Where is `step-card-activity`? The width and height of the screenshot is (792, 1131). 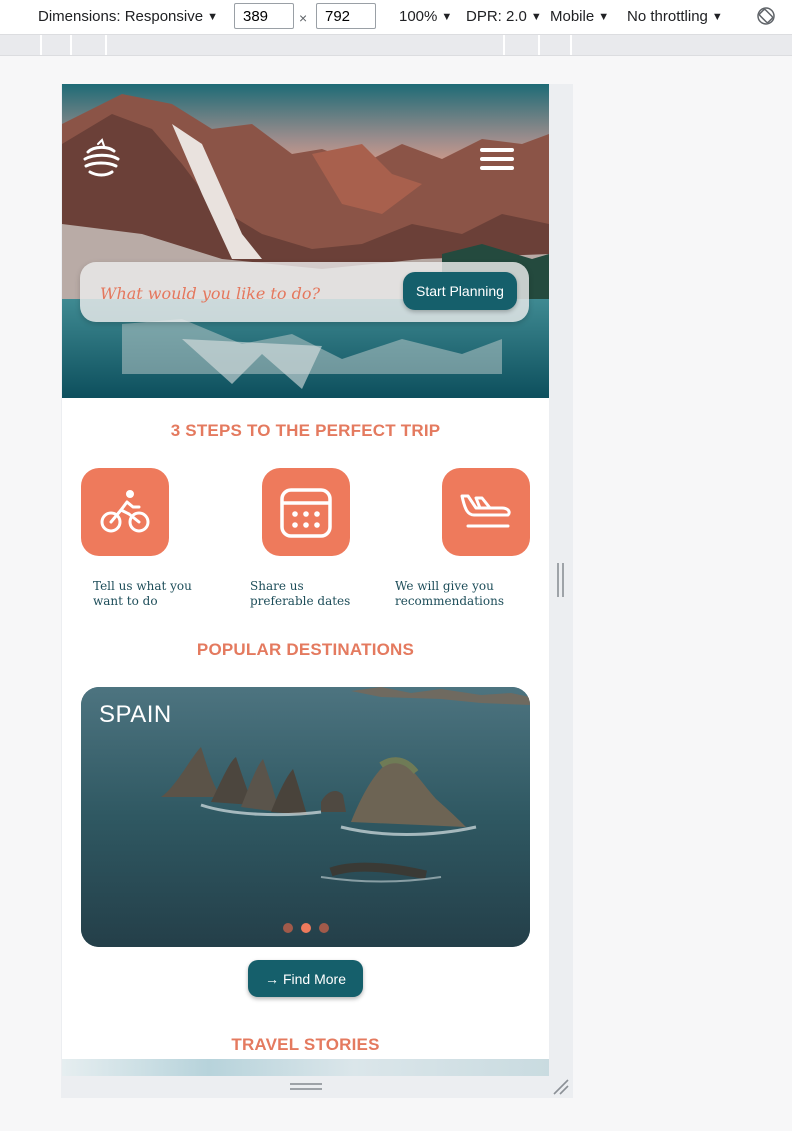
step-card-activity is located at coordinates (125, 512).